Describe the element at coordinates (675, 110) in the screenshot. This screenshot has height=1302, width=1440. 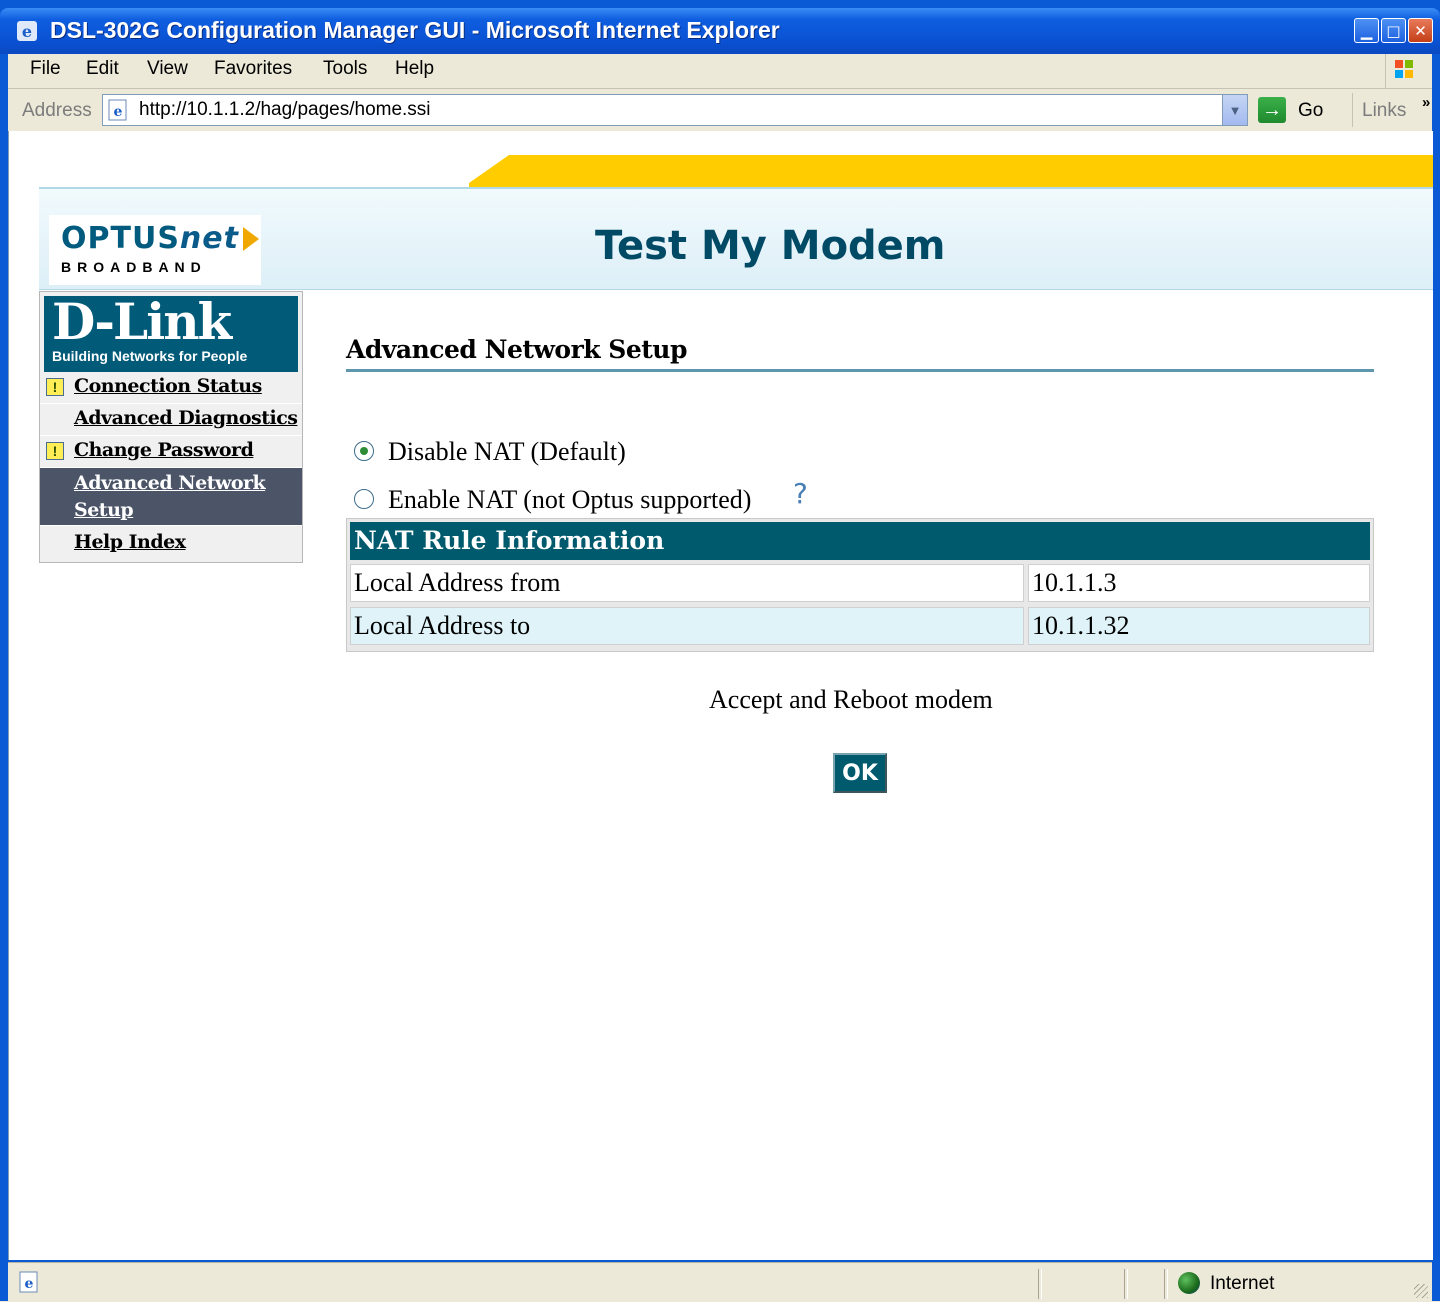
I see `address-input: e http://10.1.1.2/hag/pages/home.ssi ▼` at that location.